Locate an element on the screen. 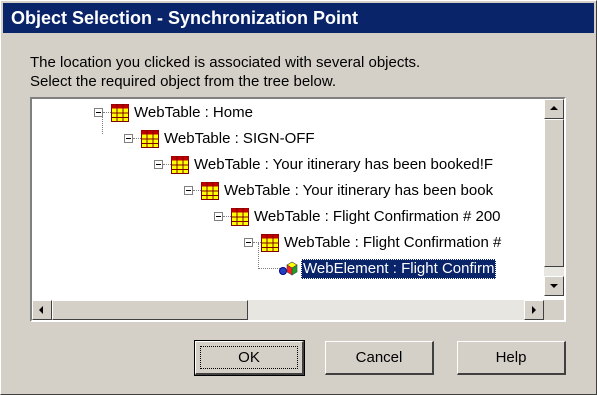 Image resolution: width=597 pixels, height=395 pixels. help-button: Help is located at coordinates (511, 358).